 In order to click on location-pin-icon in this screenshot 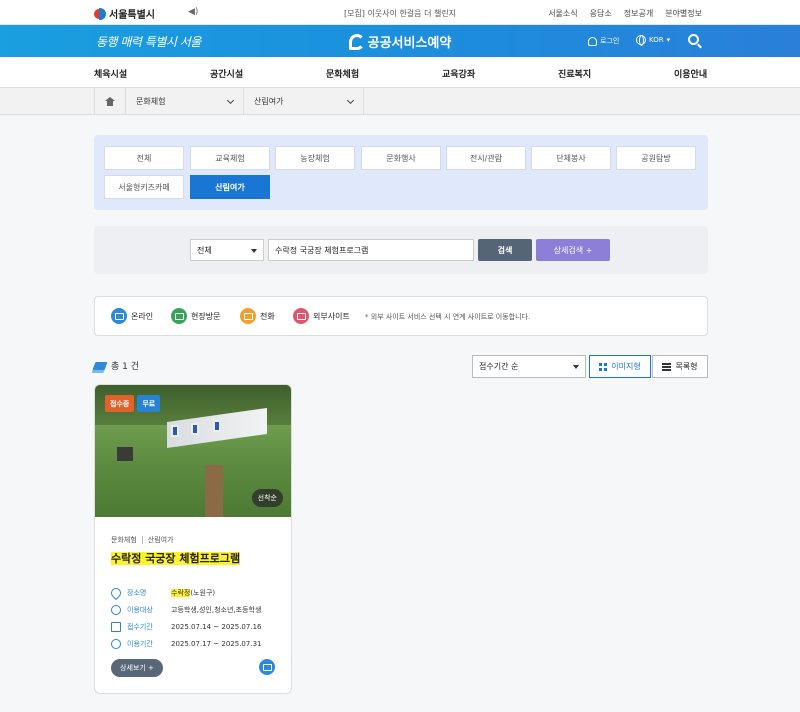, I will do `click(116, 593)`.